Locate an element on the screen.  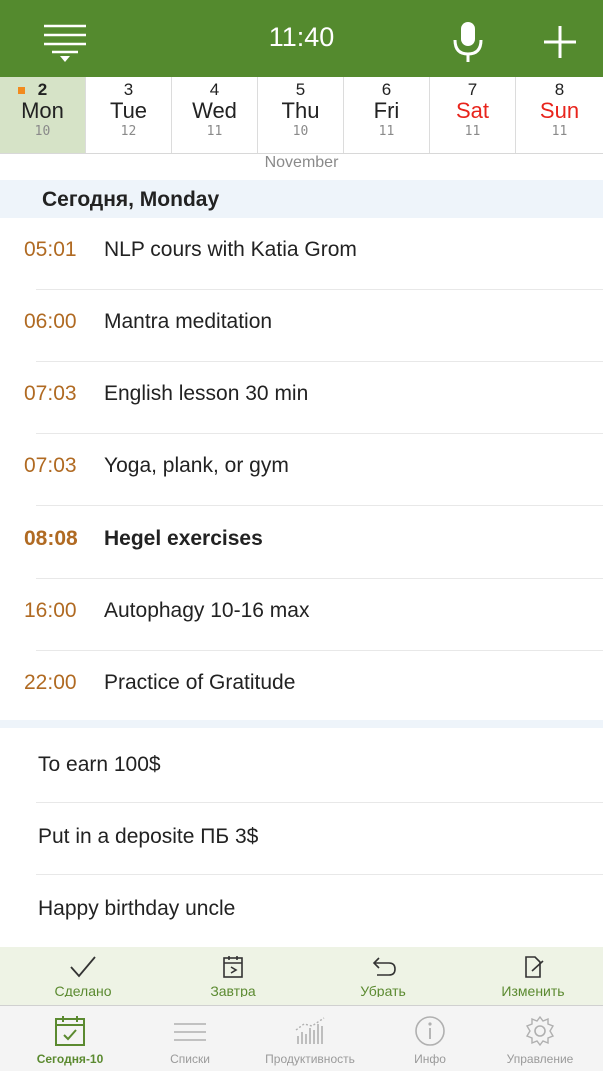
day-sat: 7 Sat 11 is located at coordinates (473, 115).